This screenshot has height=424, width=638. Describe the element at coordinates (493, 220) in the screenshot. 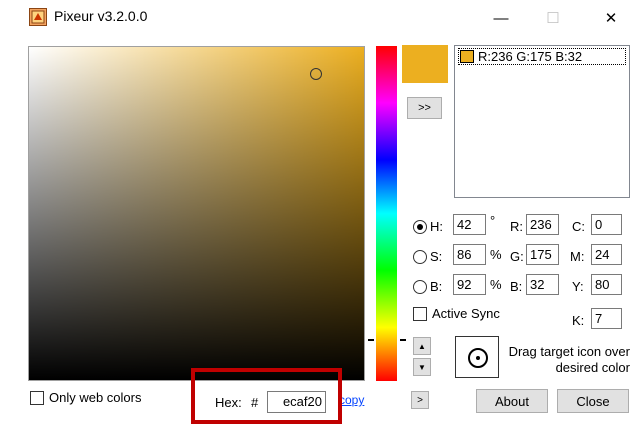

I see `hue-unit: °` at that location.